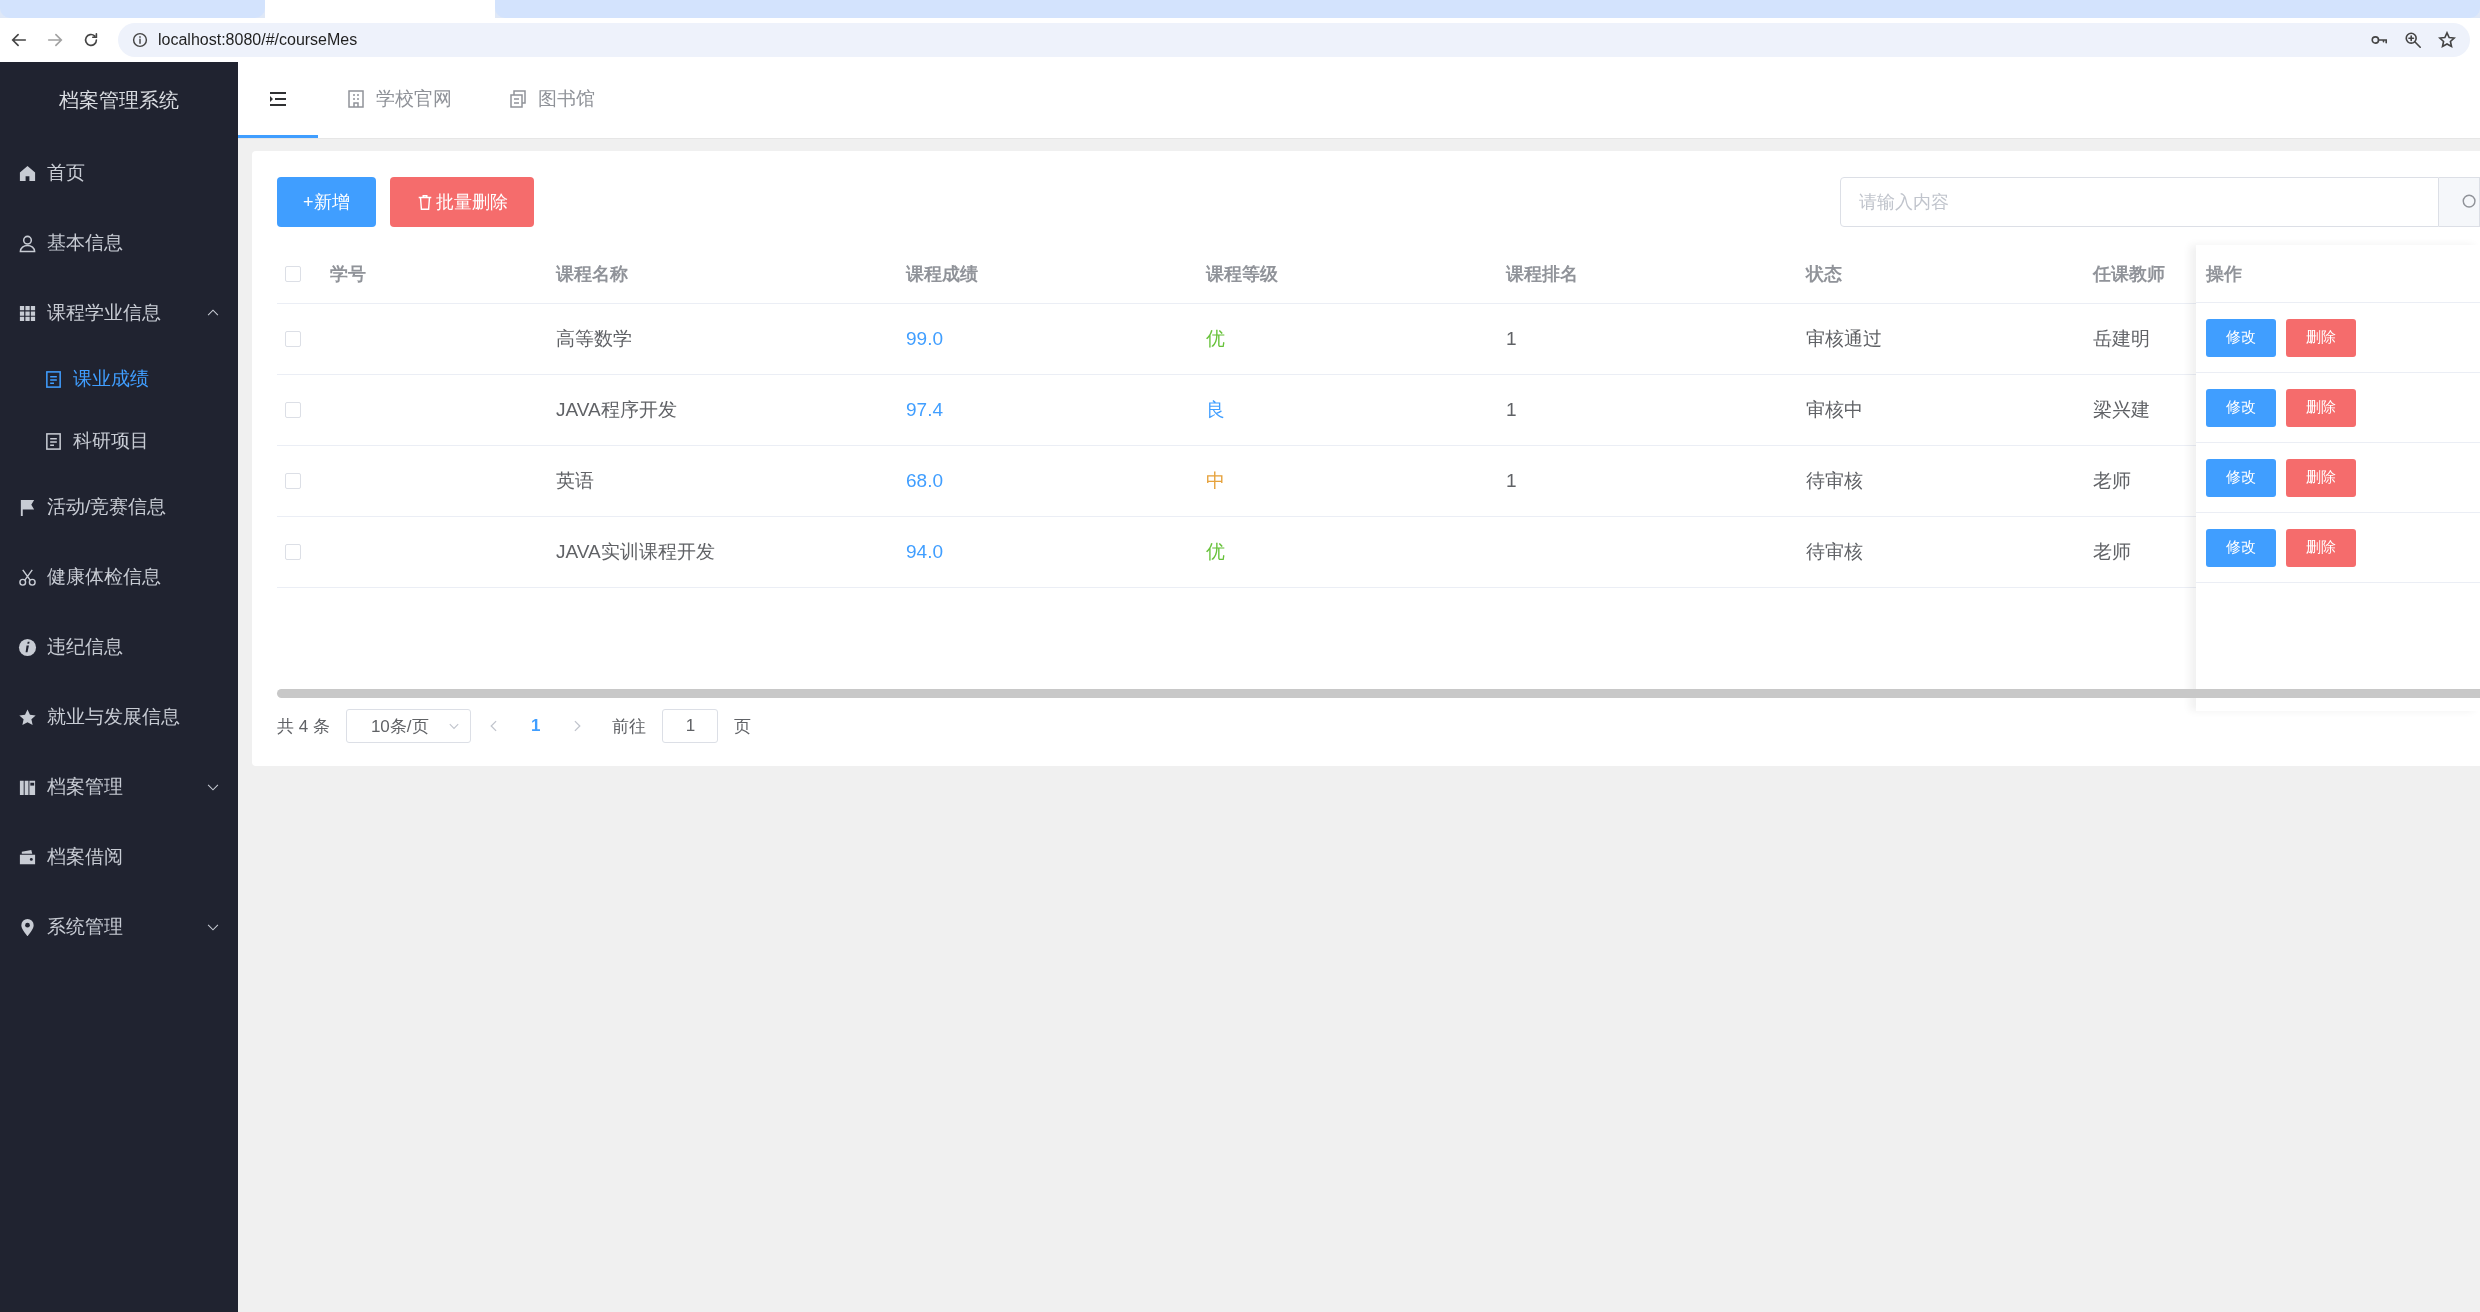 Image resolution: width=2480 pixels, height=1312 pixels. What do you see at coordinates (119, 787) in the screenshot?
I see `menu-item: 档案管理` at bounding box center [119, 787].